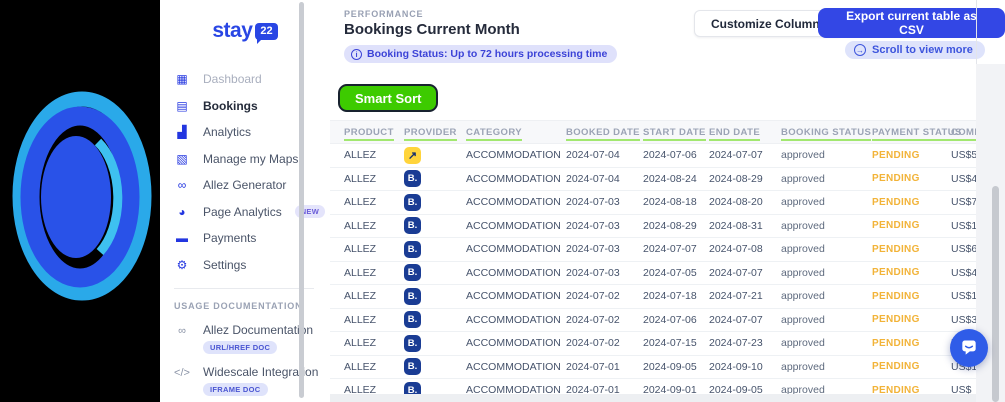  I want to click on cell-commission: US$6.1, so click(963, 249).